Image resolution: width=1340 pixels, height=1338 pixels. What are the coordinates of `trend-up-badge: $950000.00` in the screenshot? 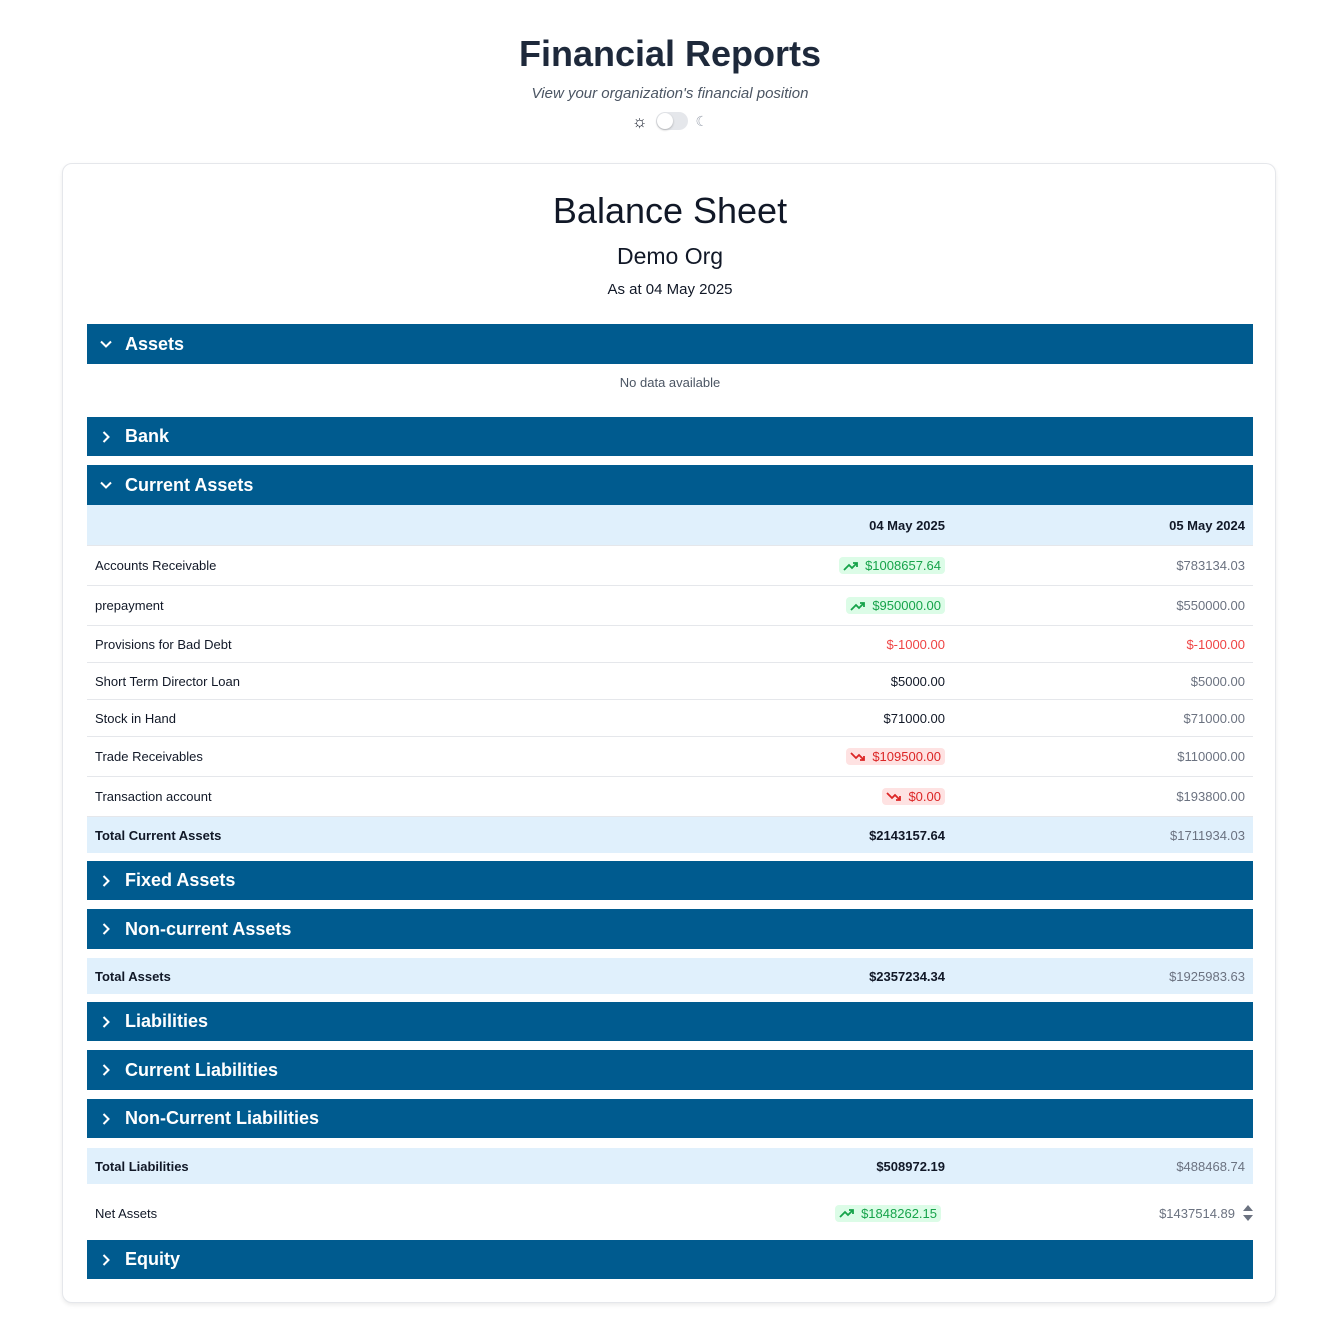 It's located at (895, 605).